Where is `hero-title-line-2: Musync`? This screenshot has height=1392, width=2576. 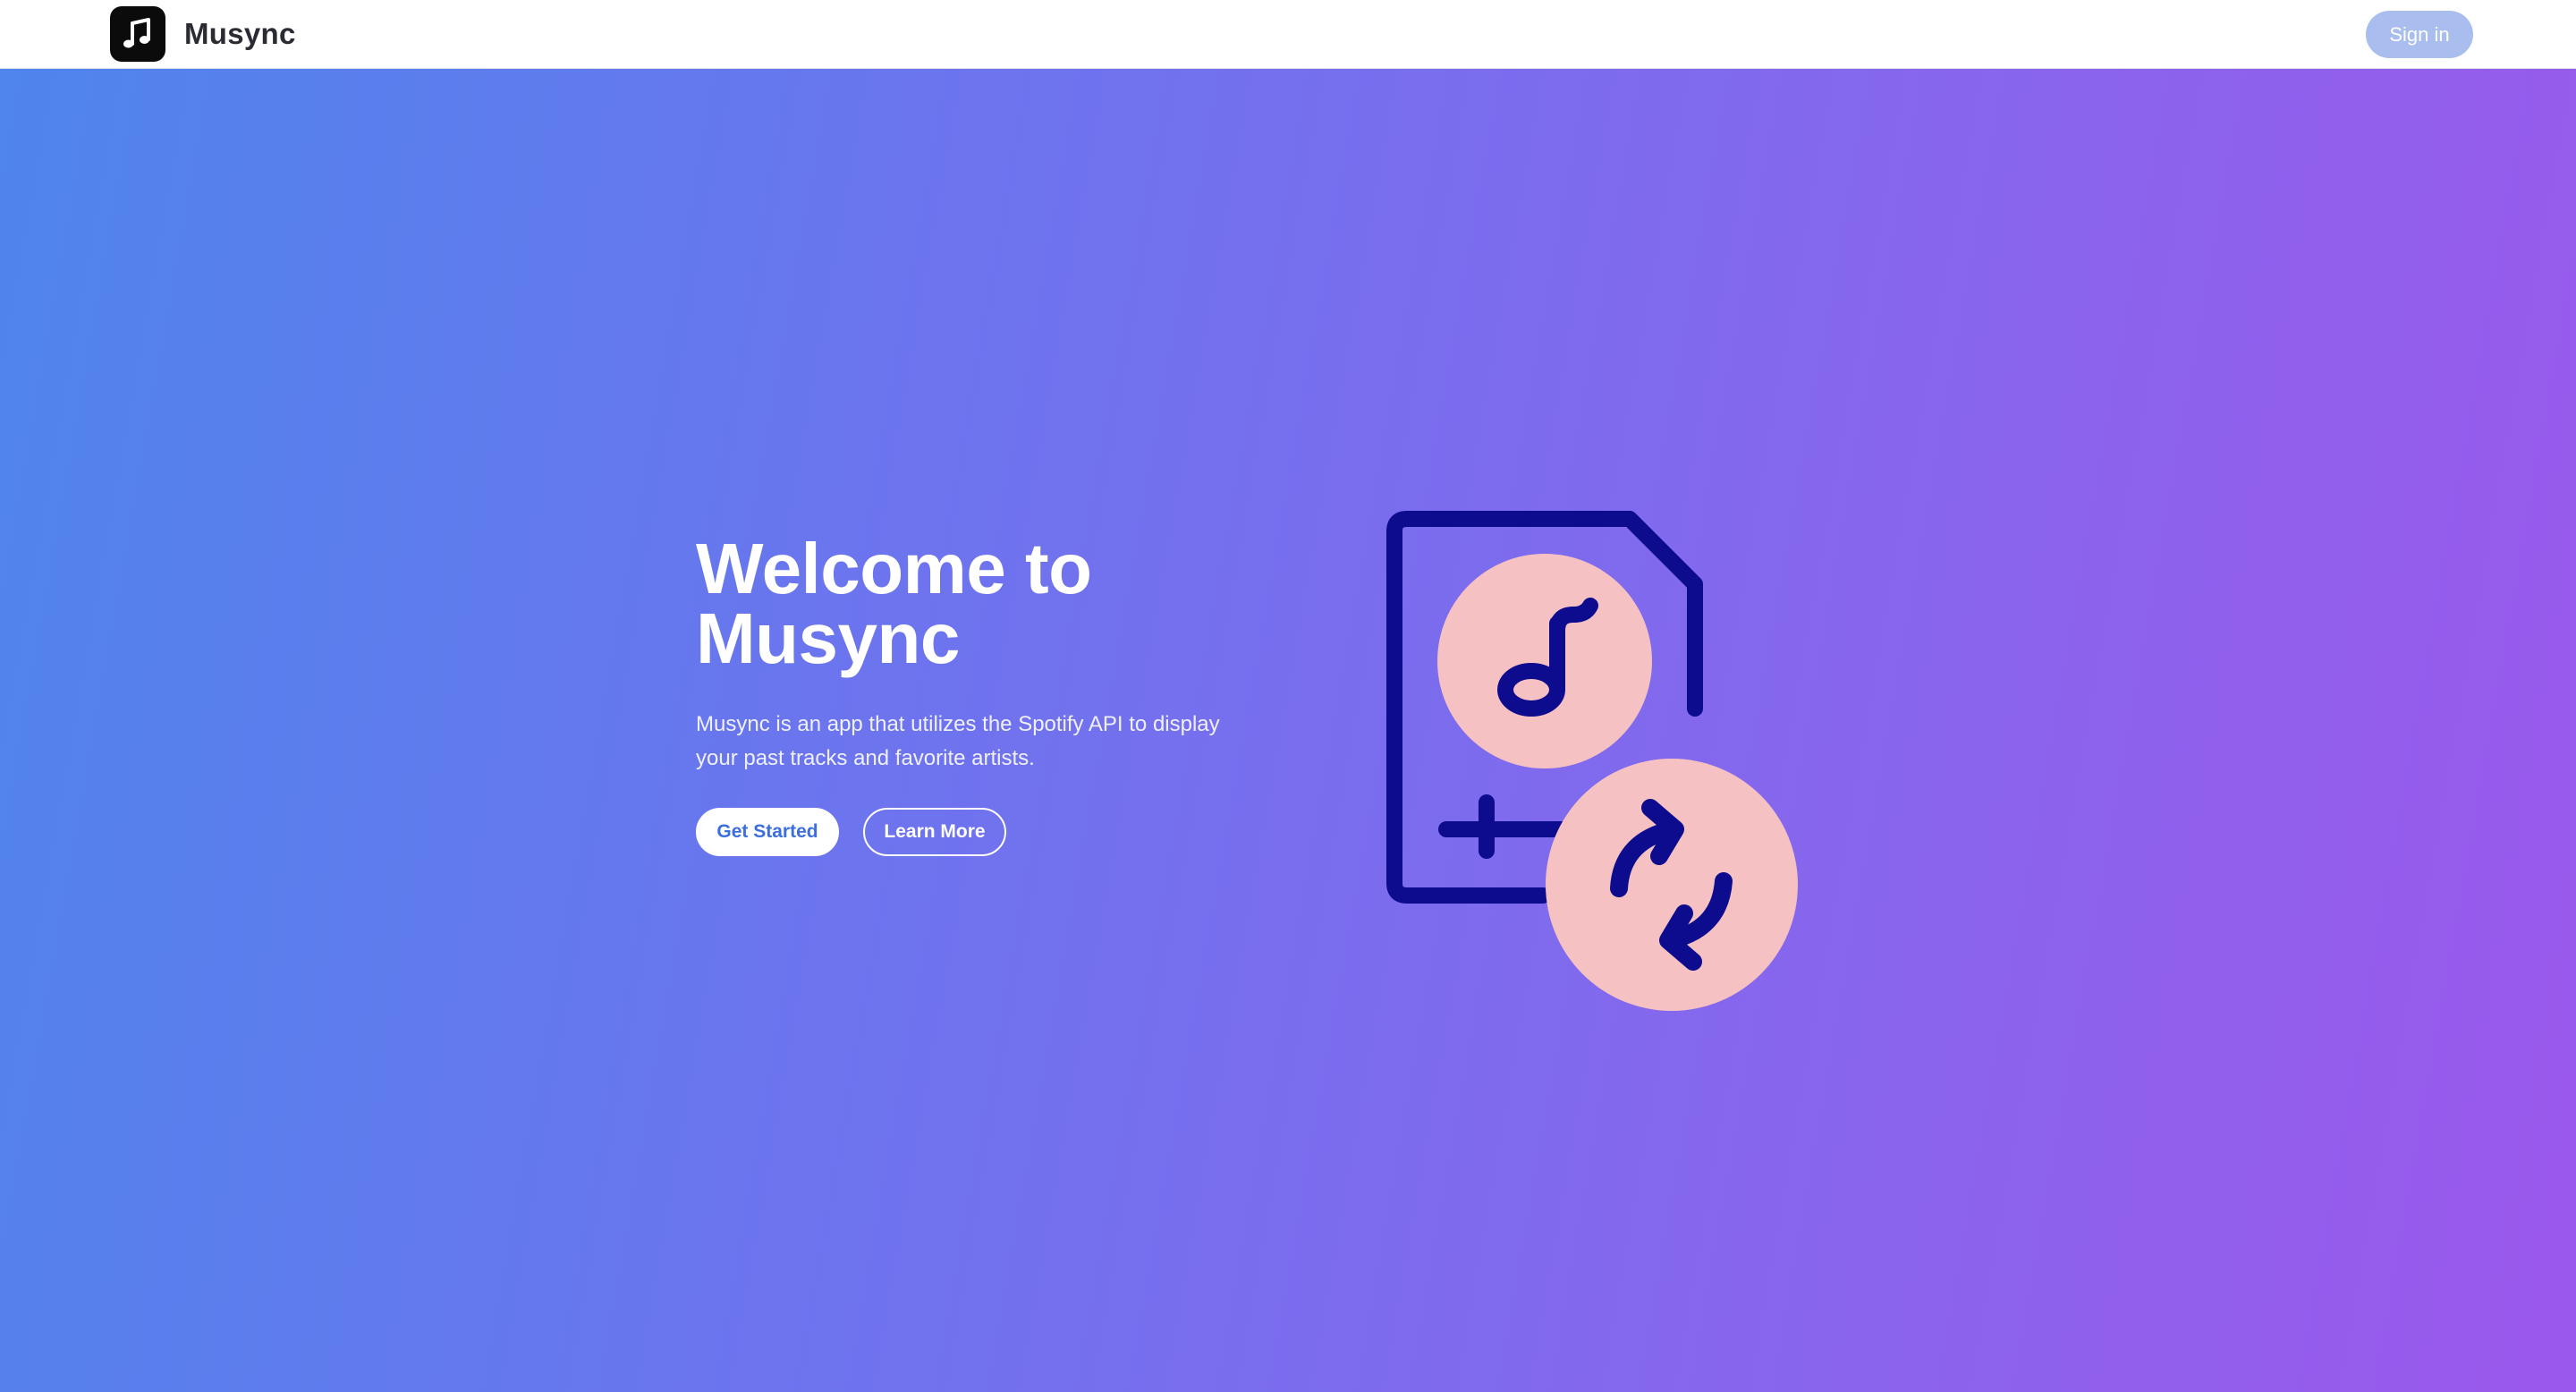
hero-title-line-2: Musync is located at coordinates (828, 638).